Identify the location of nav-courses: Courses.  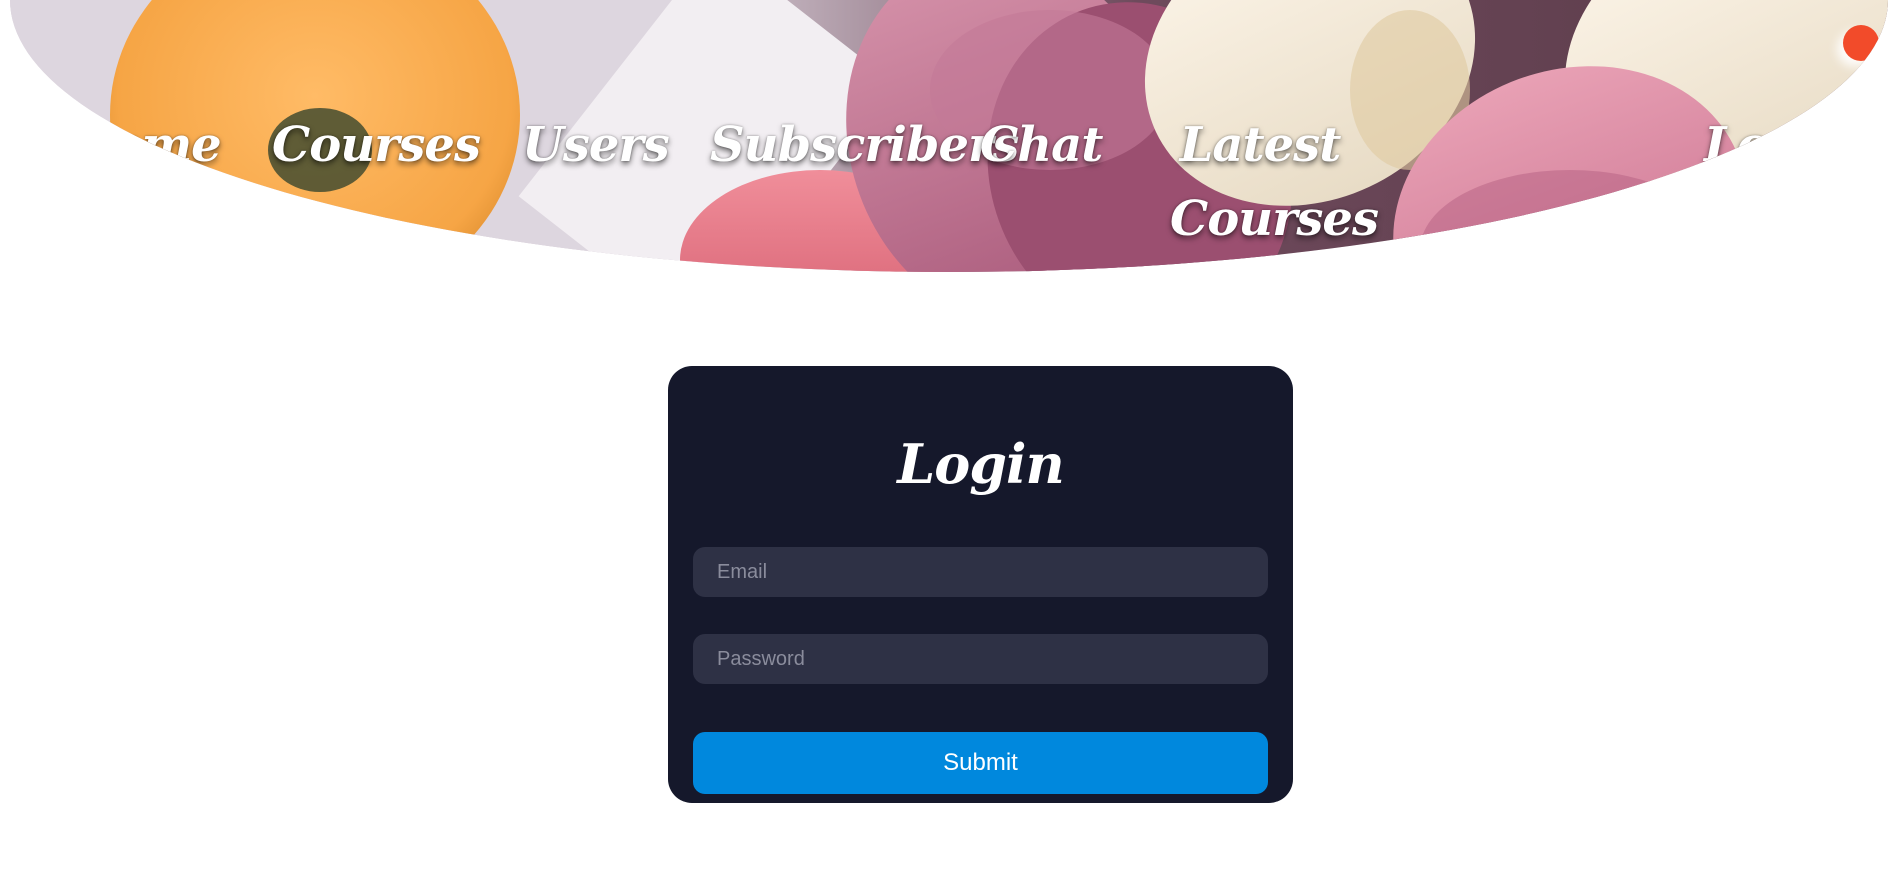
(376, 145).